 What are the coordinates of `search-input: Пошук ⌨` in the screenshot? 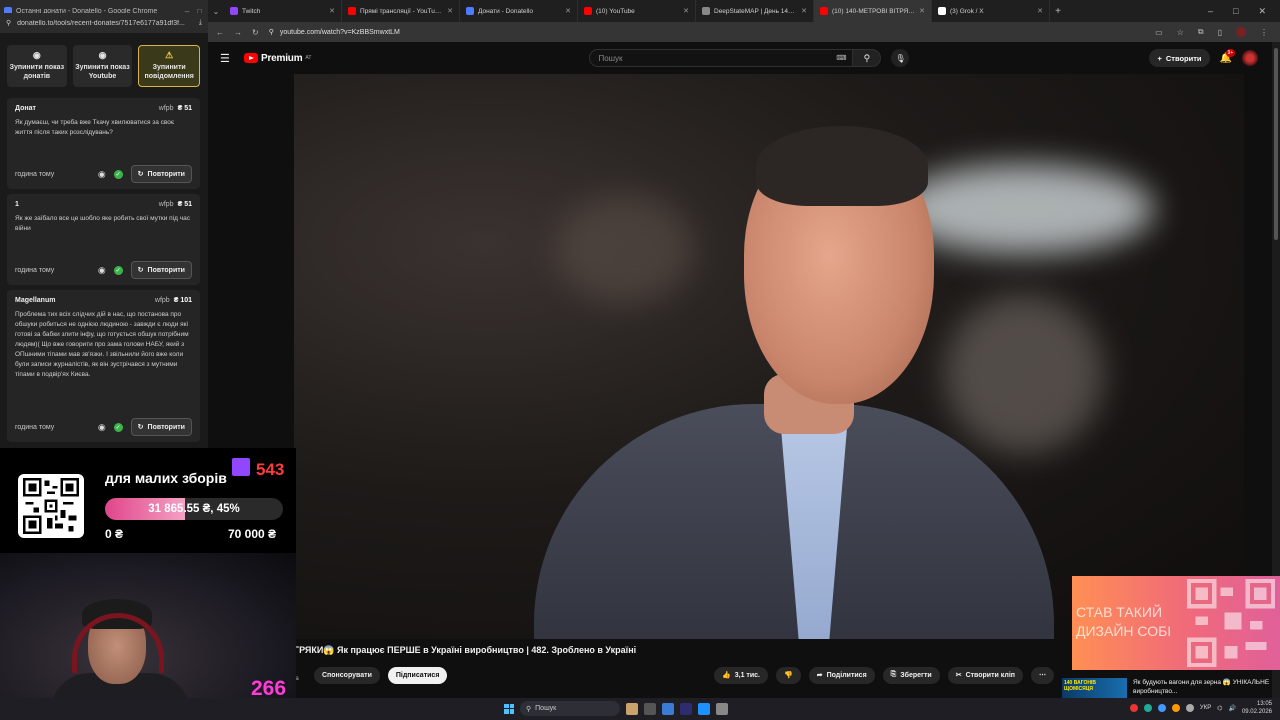 It's located at (721, 58).